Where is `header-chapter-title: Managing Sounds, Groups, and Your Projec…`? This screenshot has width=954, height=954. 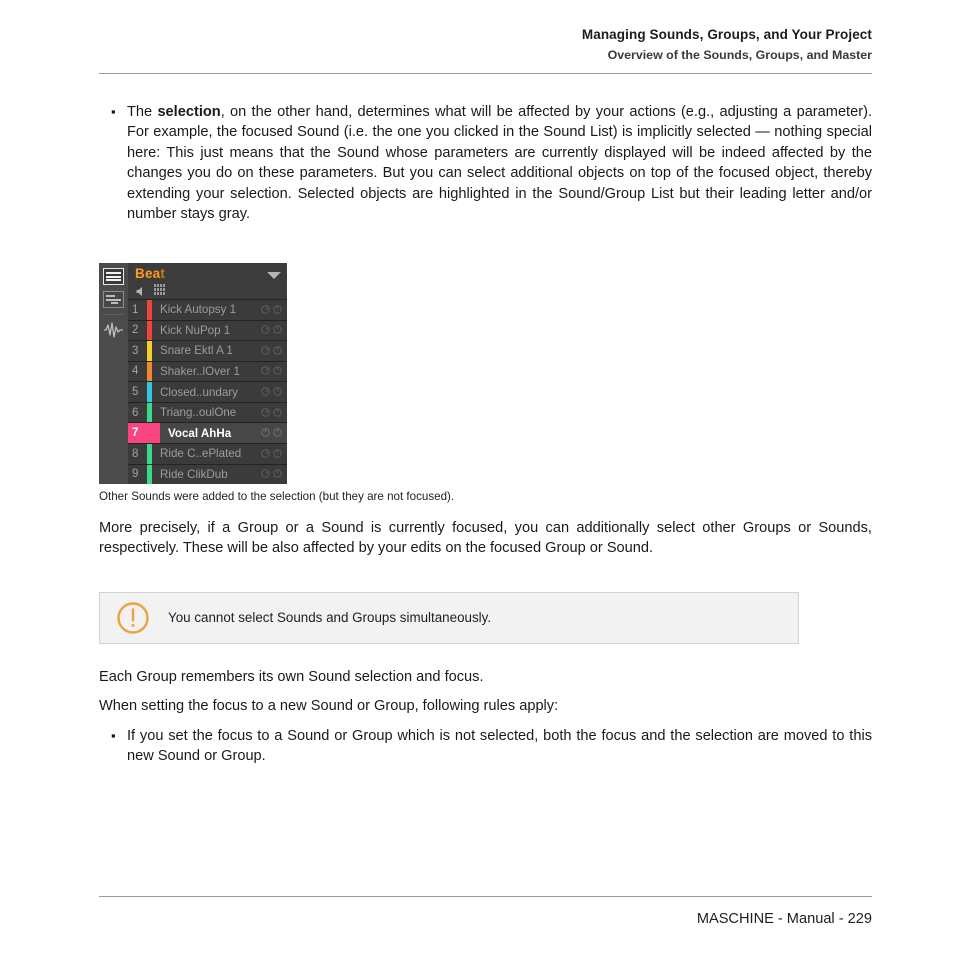
header-chapter-title: Managing Sounds, Groups, and Your Projec… is located at coordinates (726, 34).